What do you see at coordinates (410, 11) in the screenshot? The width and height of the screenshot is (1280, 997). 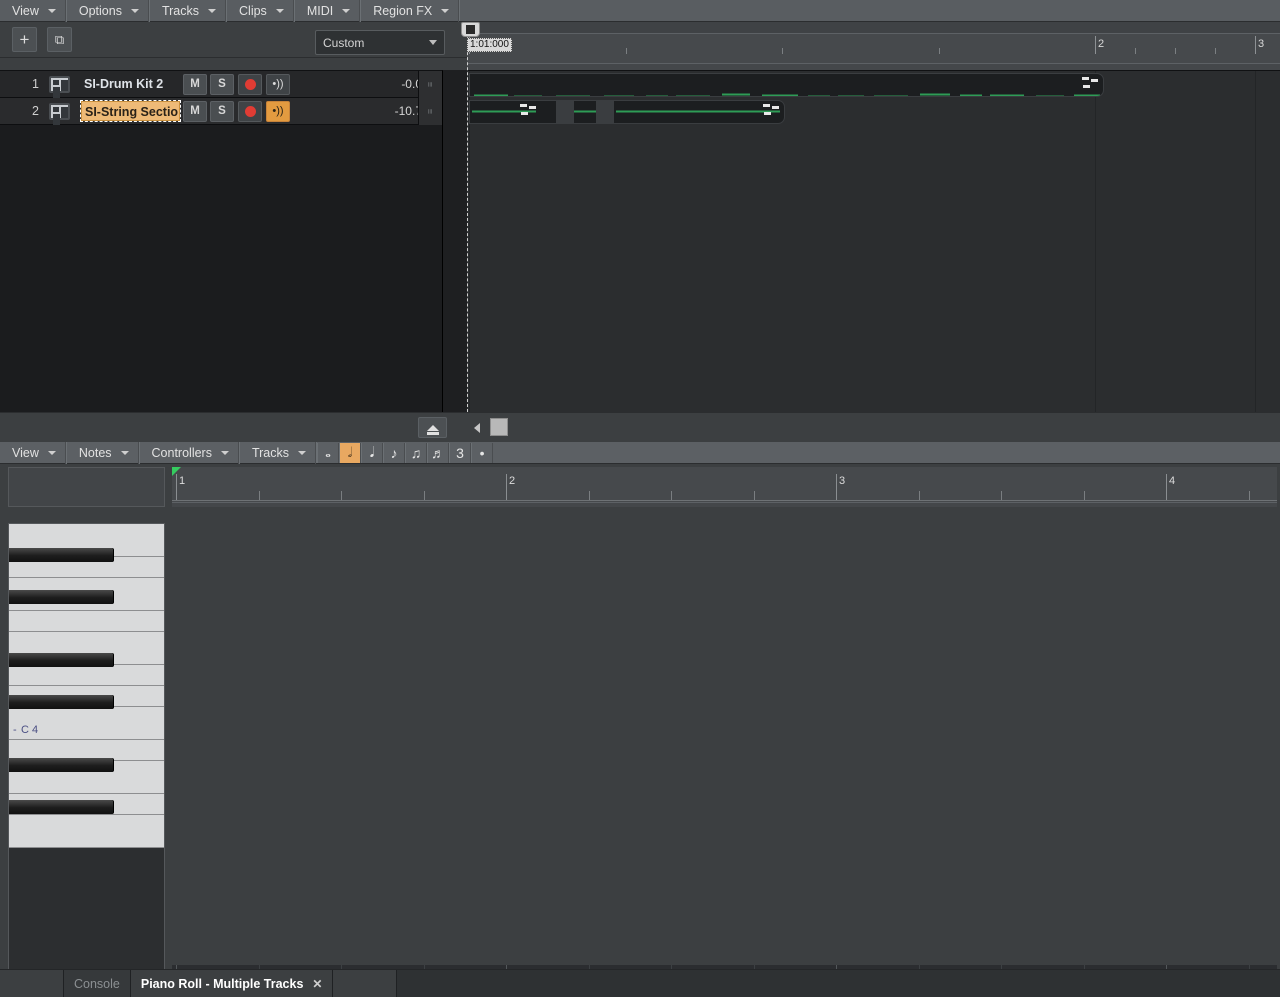 I see `menu-region-fx: Region FX` at bounding box center [410, 11].